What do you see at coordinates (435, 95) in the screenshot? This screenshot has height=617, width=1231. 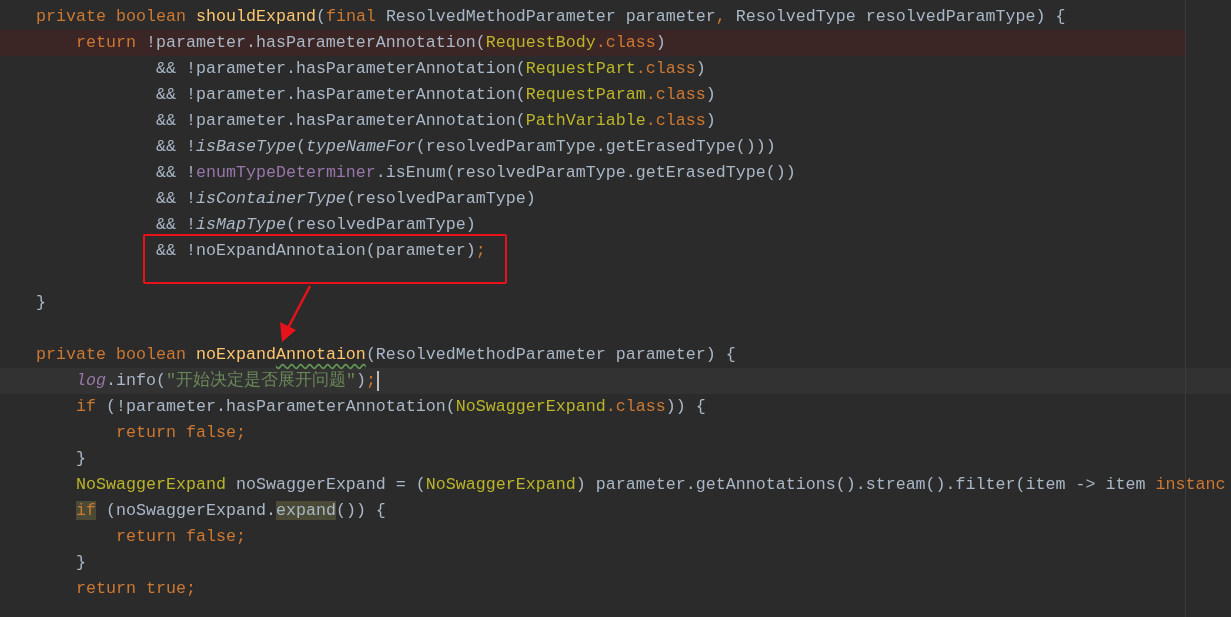 I see `code-line: && !parameter.hasParameterAnnotation(RequestParam.class)` at bounding box center [435, 95].